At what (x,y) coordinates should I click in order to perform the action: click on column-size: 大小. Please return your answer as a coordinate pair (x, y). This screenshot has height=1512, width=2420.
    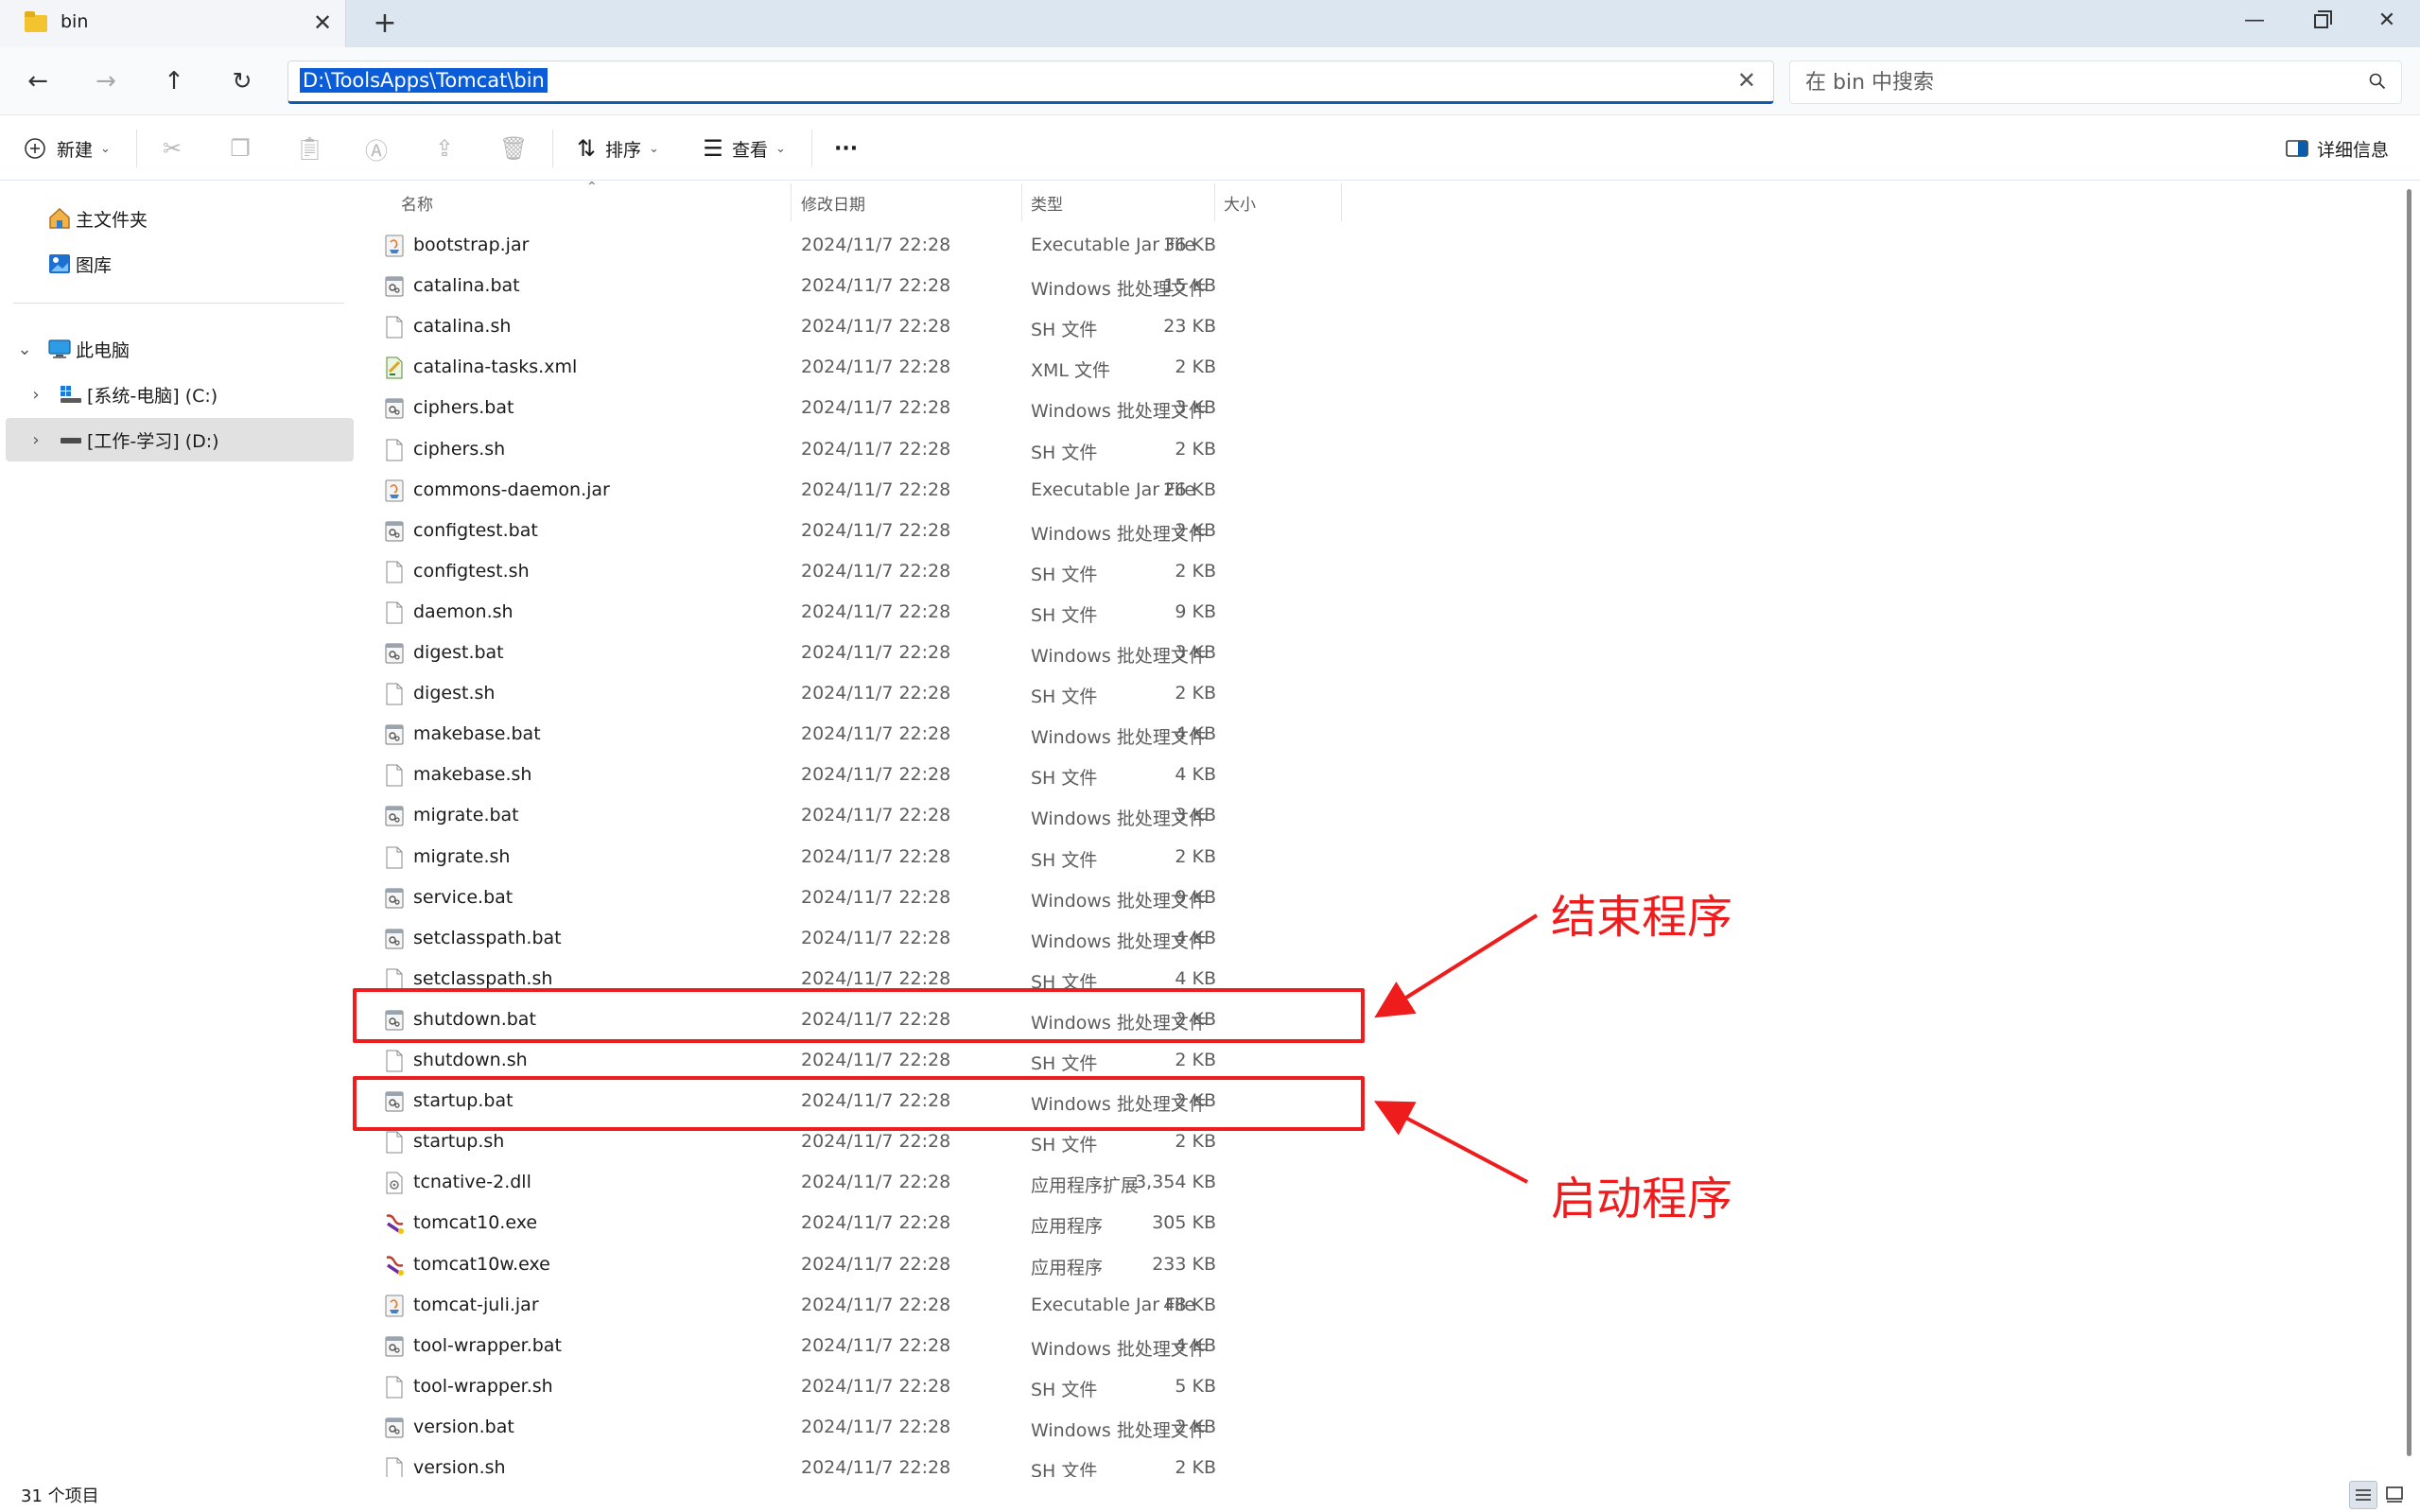
    Looking at the image, I should click on (1240, 203).